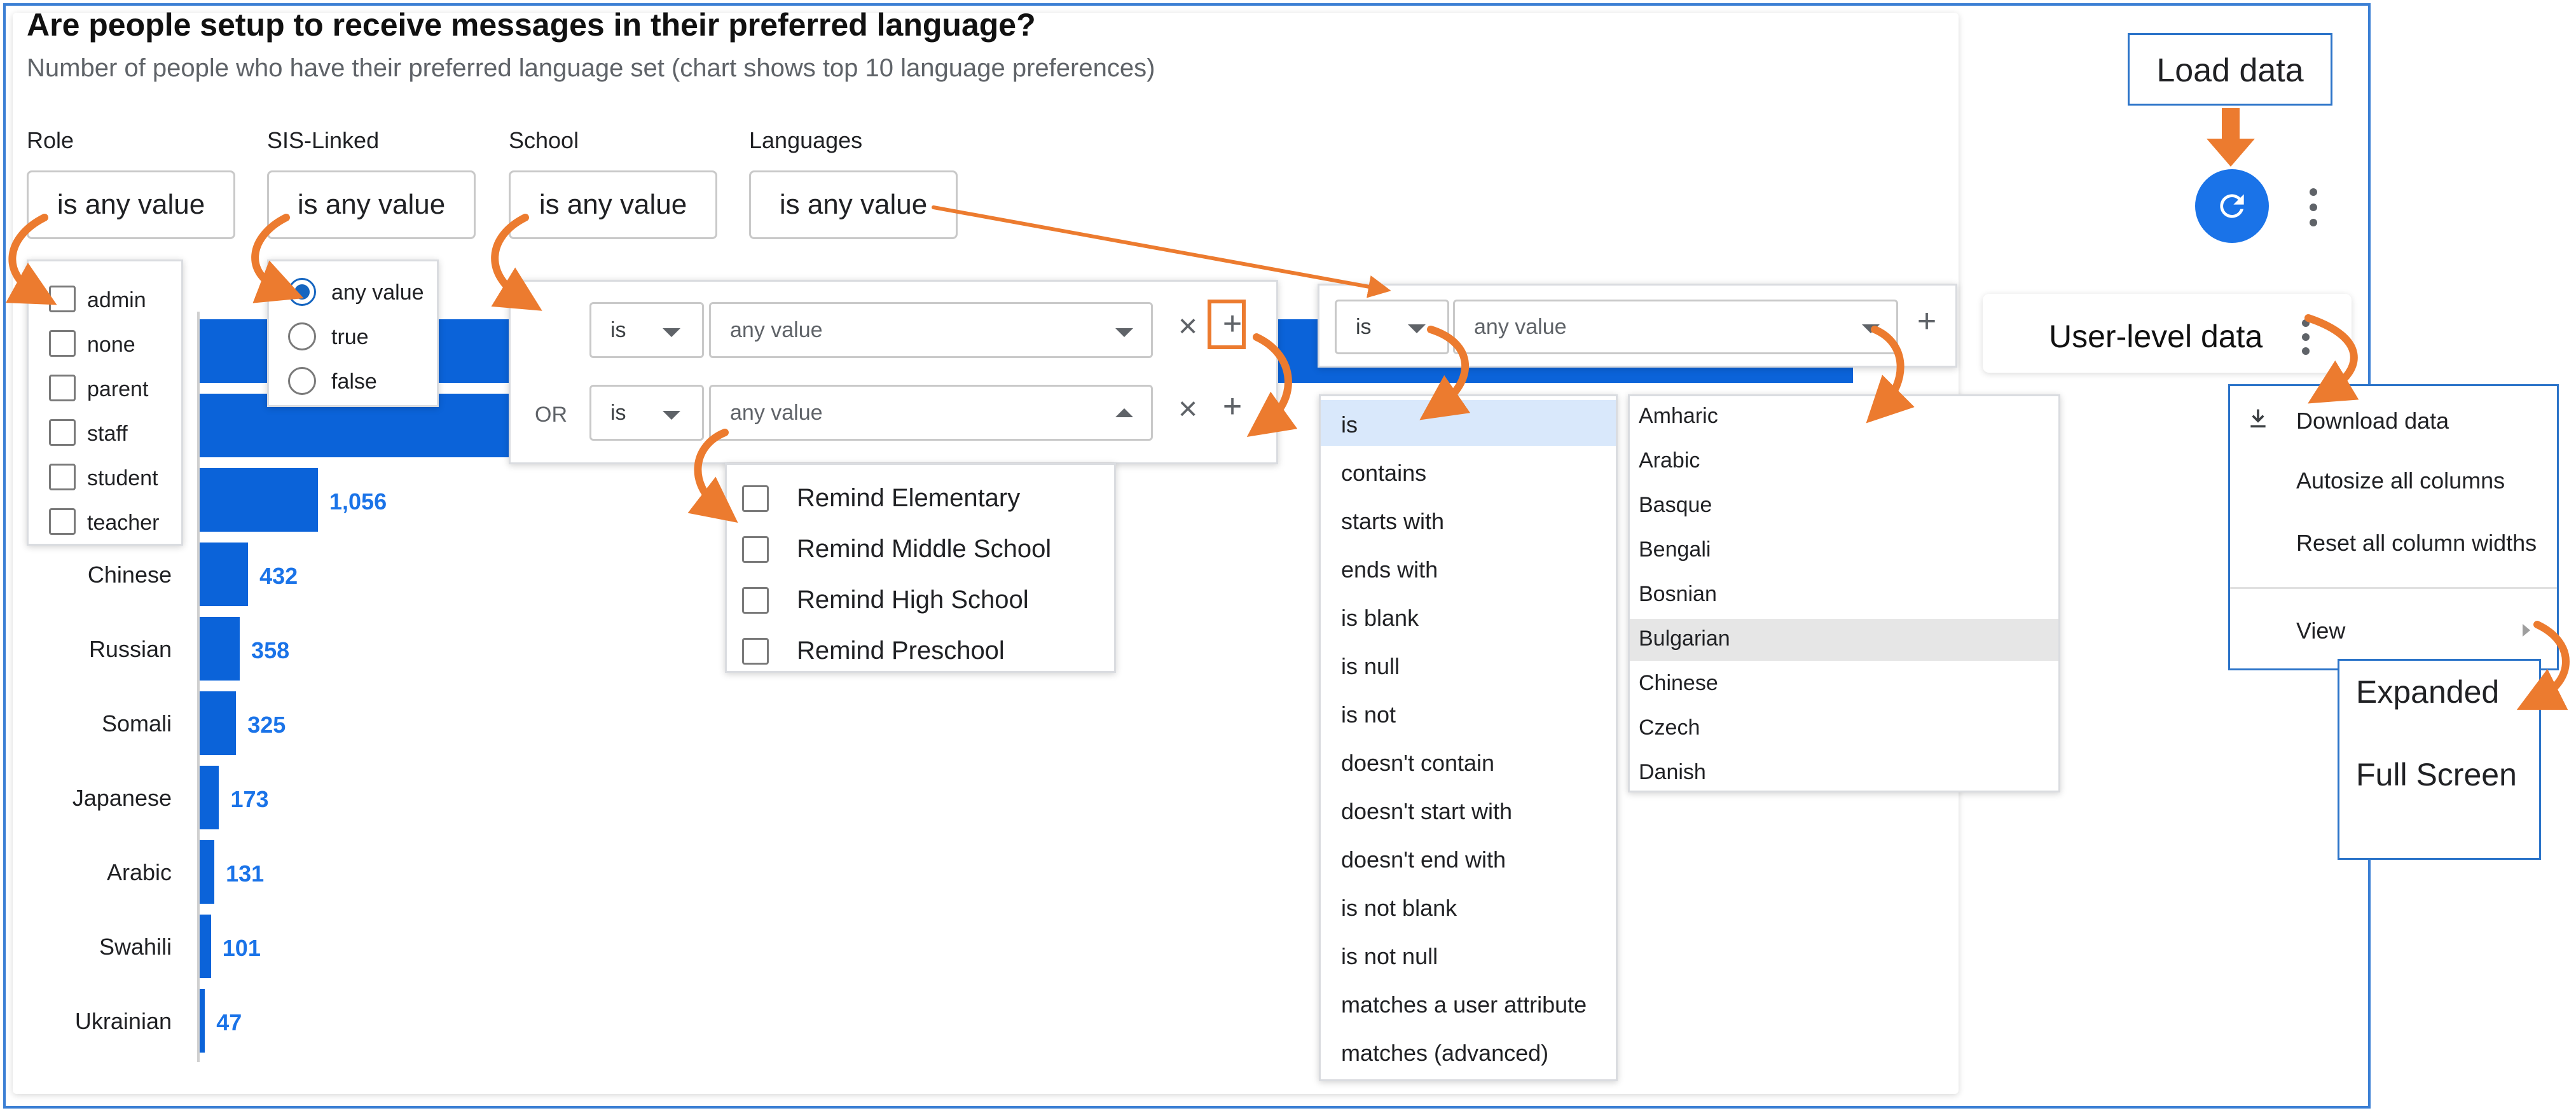 Image resolution: width=2576 pixels, height=1113 pixels. Describe the element at coordinates (277, 258) in the screenshot. I see `arrow-sis` at that location.